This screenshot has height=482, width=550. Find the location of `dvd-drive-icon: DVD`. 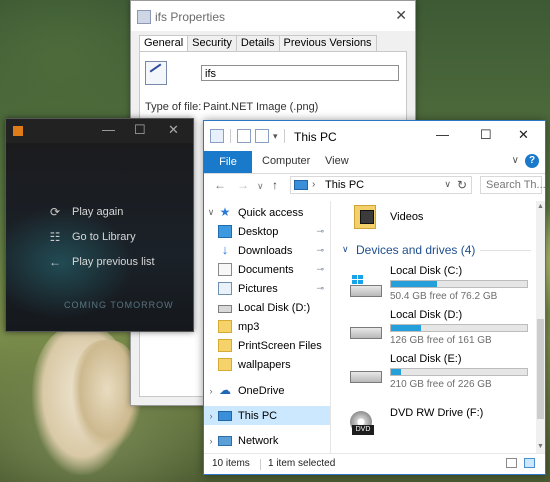

dvd-drive-icon: DVD is located at coordinates (365, 422).